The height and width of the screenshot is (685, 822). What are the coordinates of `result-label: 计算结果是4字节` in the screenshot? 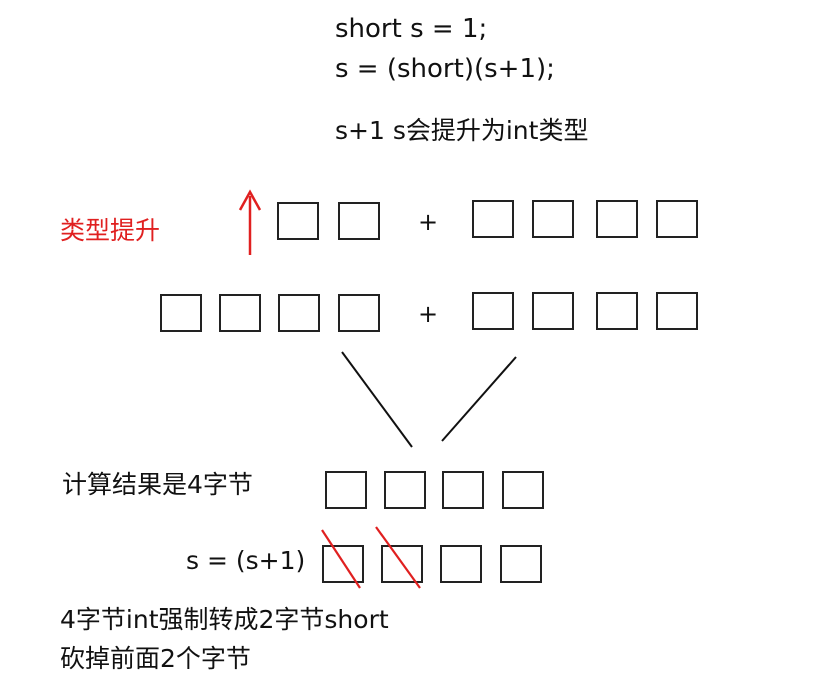 It's located at (157, 484).